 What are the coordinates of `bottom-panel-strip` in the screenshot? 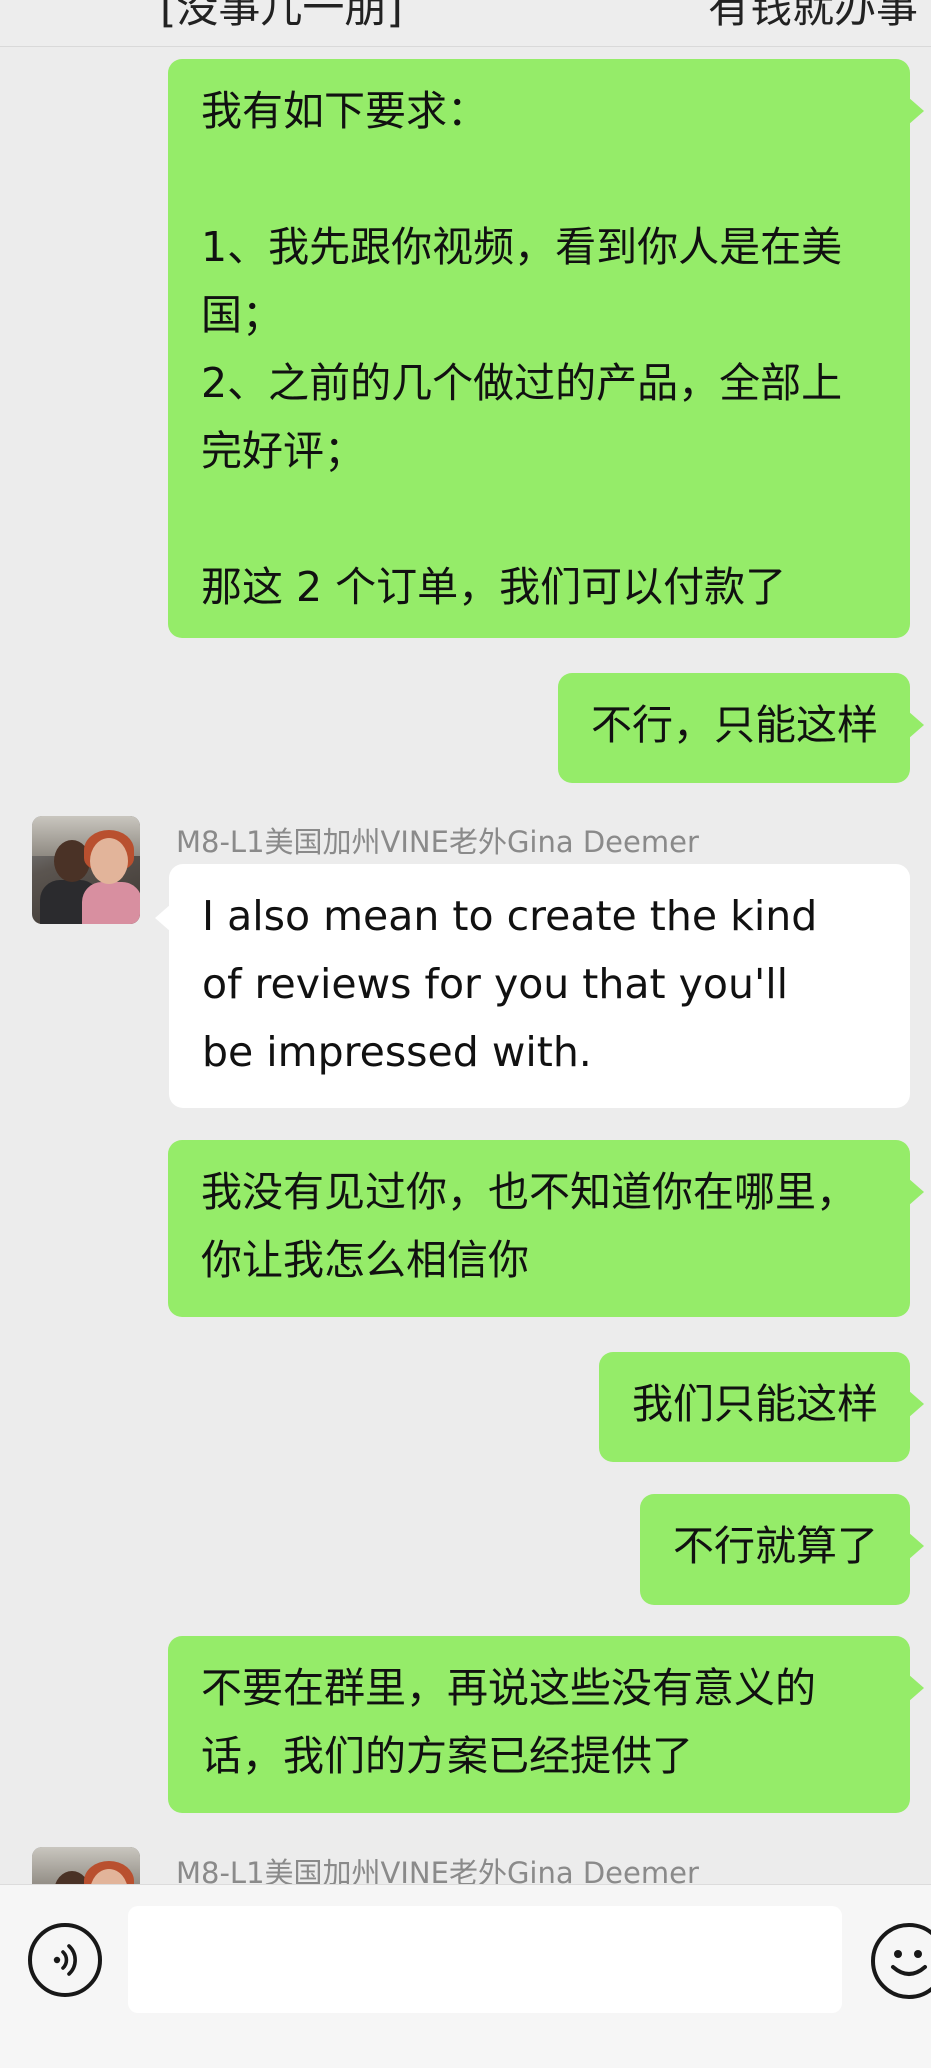 It's located at (465, 2051).